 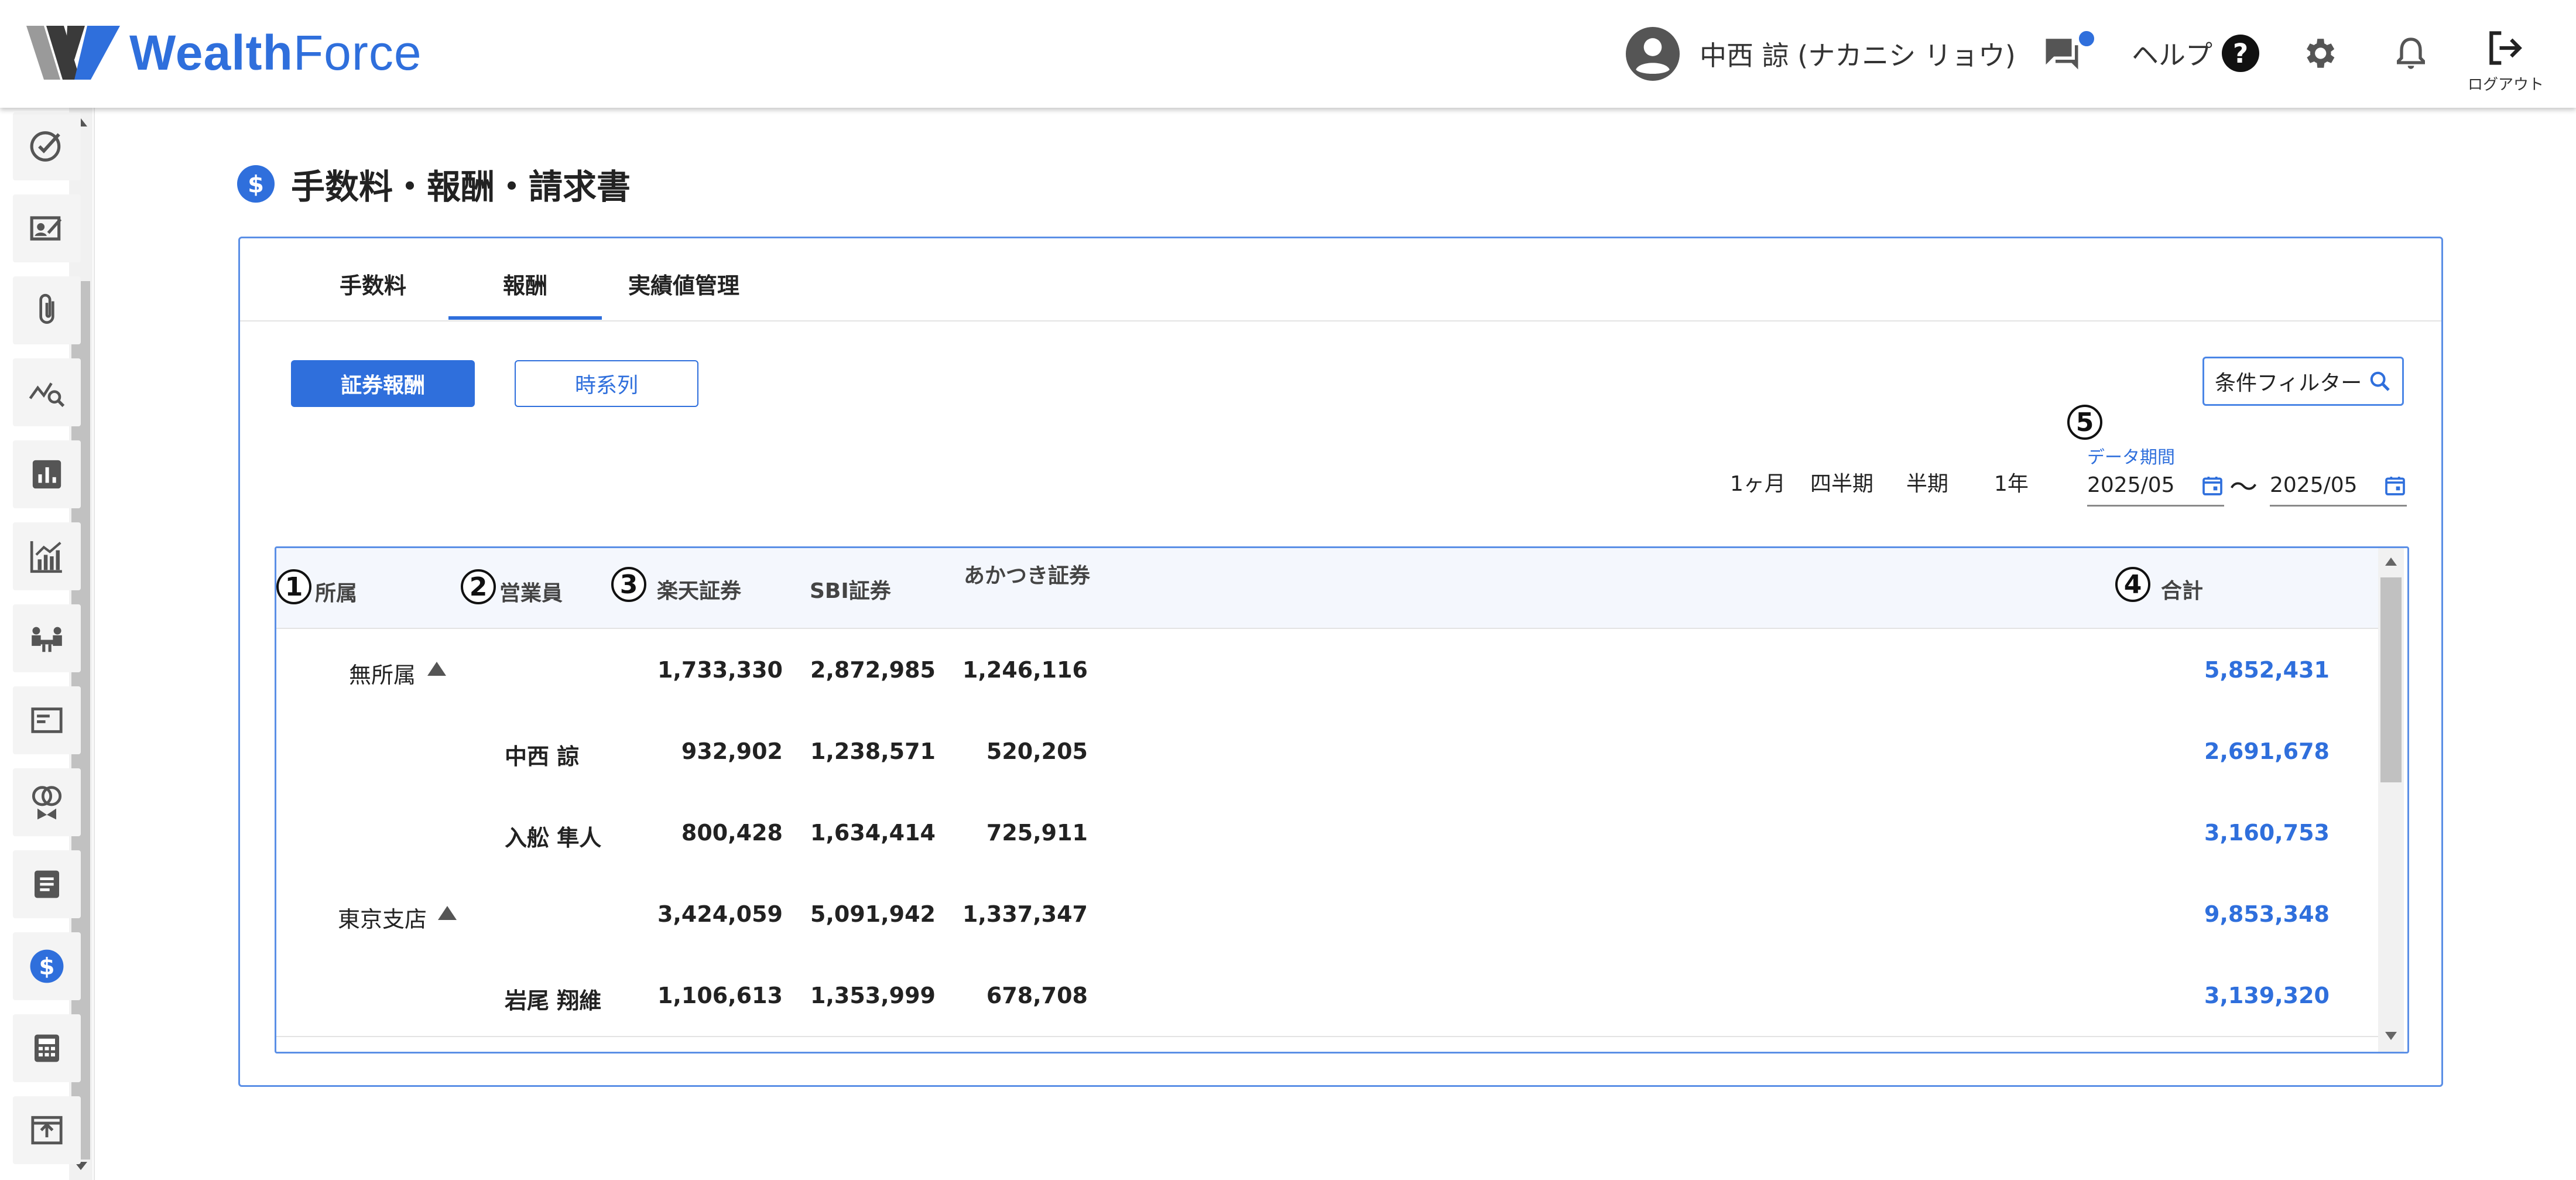 What do you see at coordinates (1037, 833) in the screenshot?
I see `cell-akatsuki: 725,911` at bounding box center [1037, 833].